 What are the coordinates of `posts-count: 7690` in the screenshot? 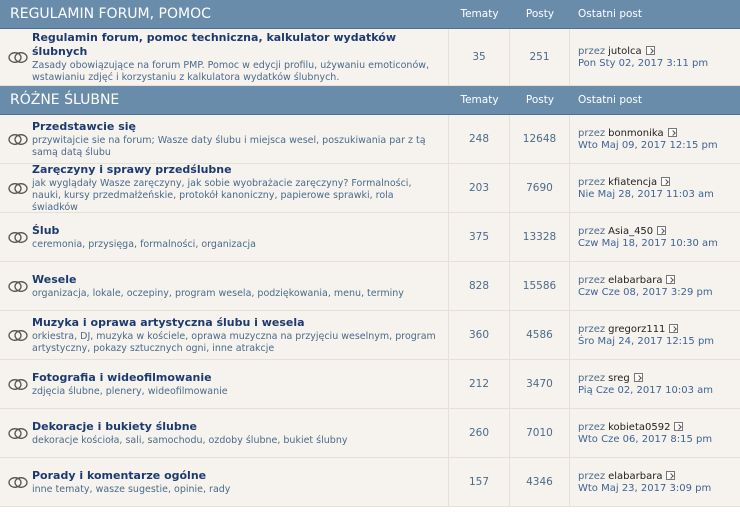 It's located at (540, 188).